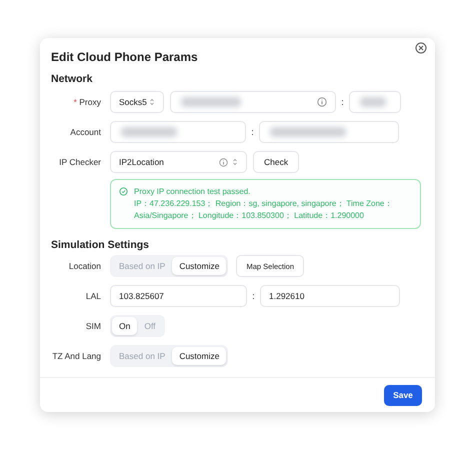  What do you see at coordinates (85, 132) in the screenshot?
I see `field-label: Account` at bounding box center [85, 132].